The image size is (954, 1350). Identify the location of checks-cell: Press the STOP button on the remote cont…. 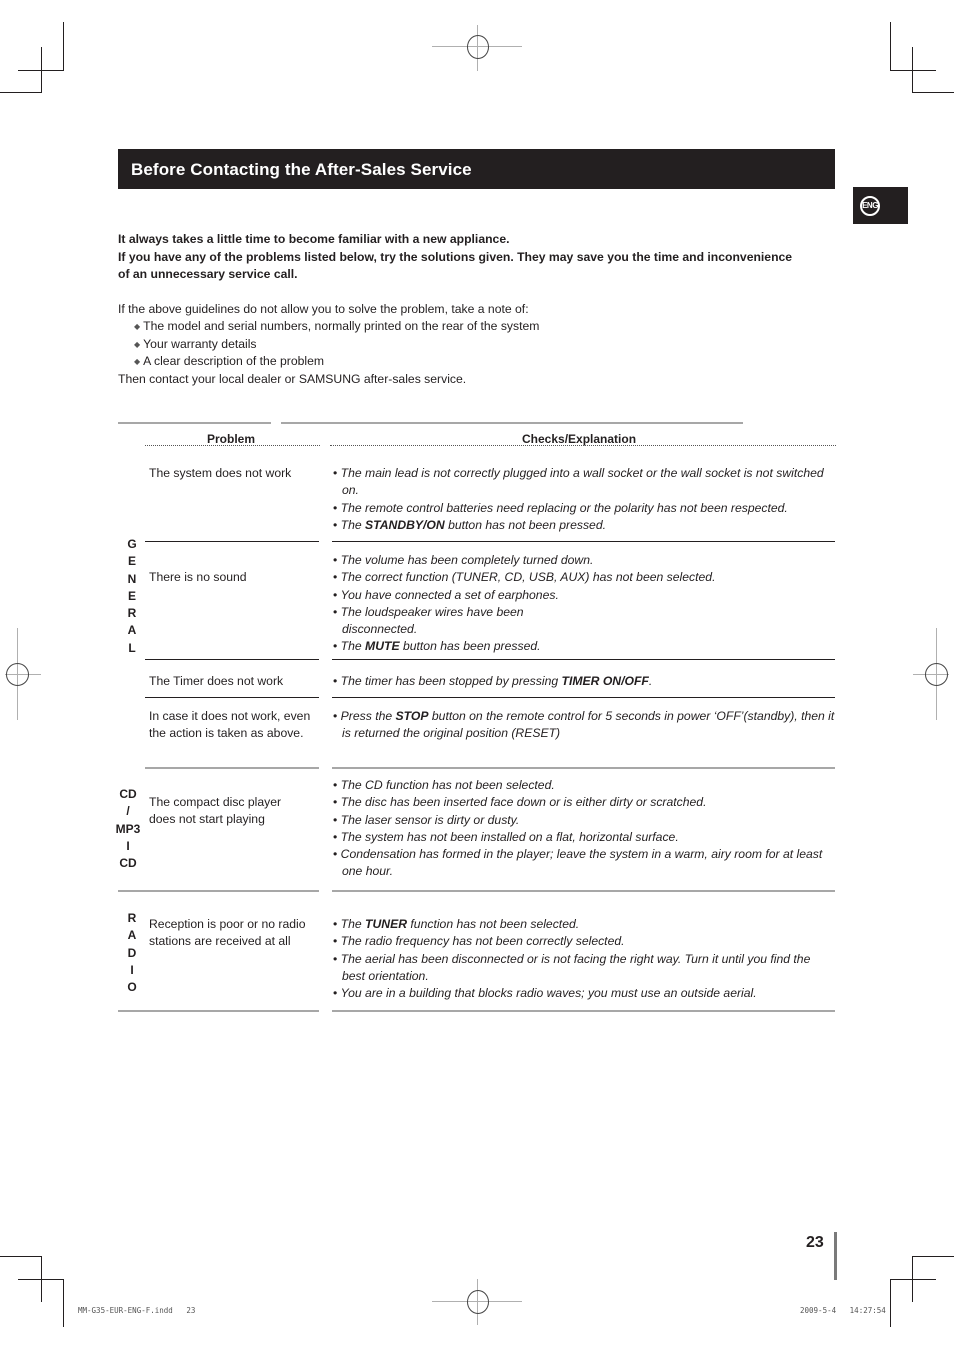
(584, 725).